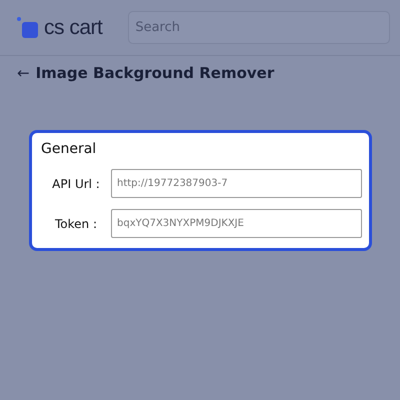 The image size is (400, 400). I want to click on field-label: Token :, so click(76, 223).